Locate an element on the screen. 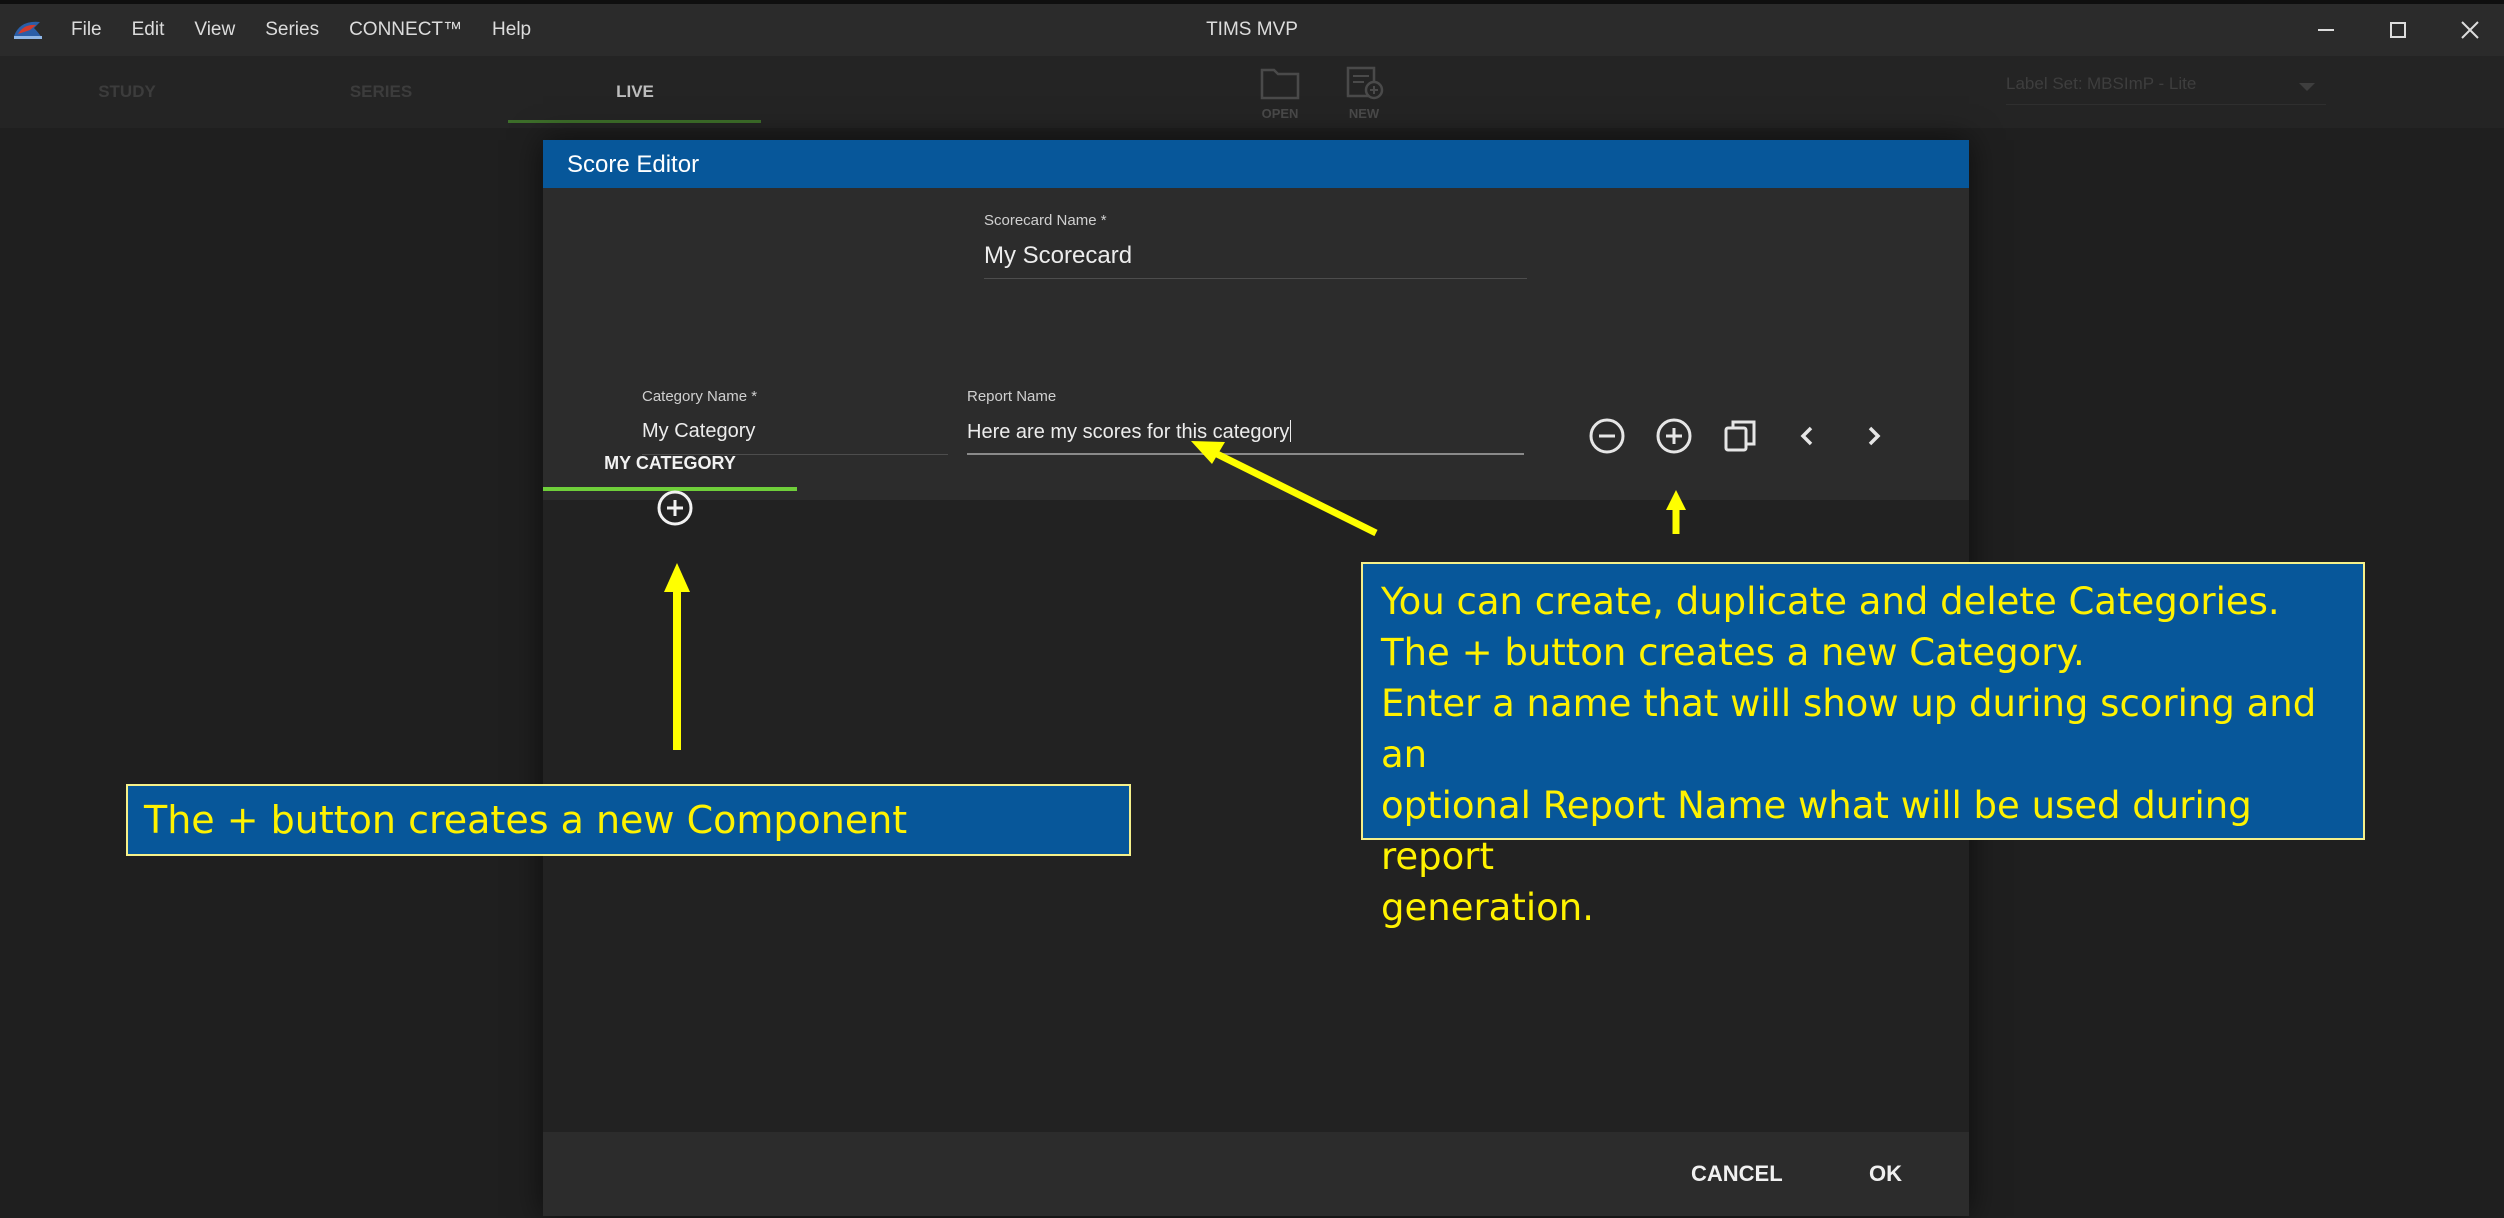 The image size is (2504, 1218). duplicate-category-button is located at coordinates (1740, 436).